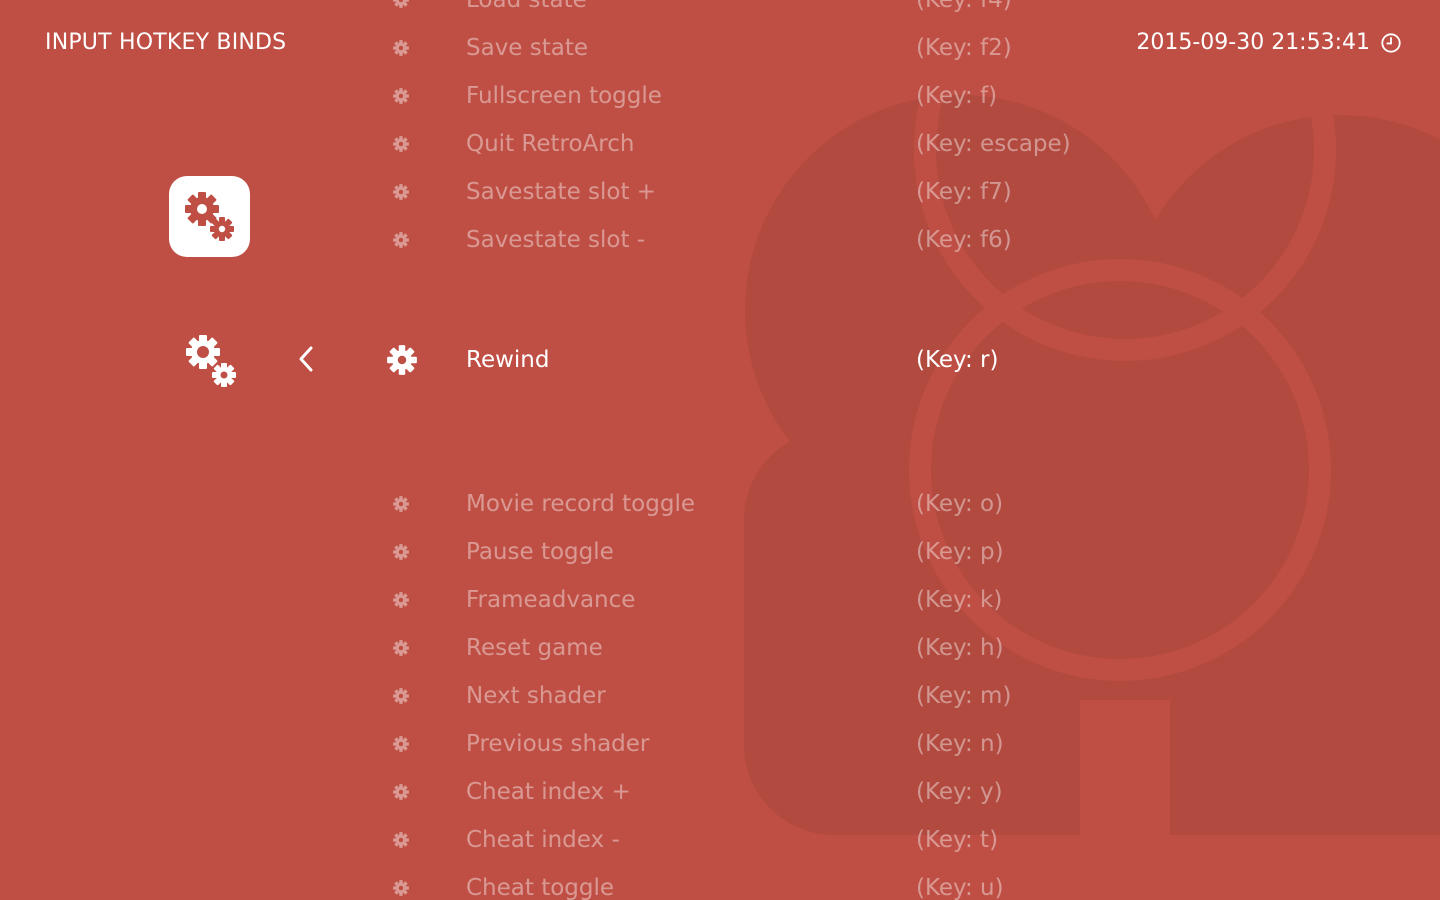 This screenshot has height=900, width=1440. Describe the element at coordinates (830, 96) in the screenshot. I see `menu-item: Fullscreen toggle (Key: f)` at that location.